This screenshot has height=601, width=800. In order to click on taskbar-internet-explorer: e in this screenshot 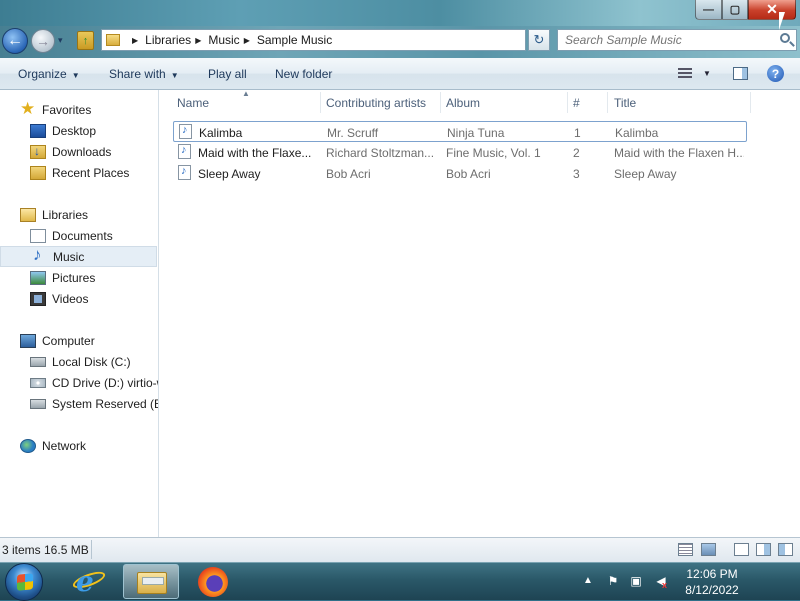, I will do `click(90, 581)`.